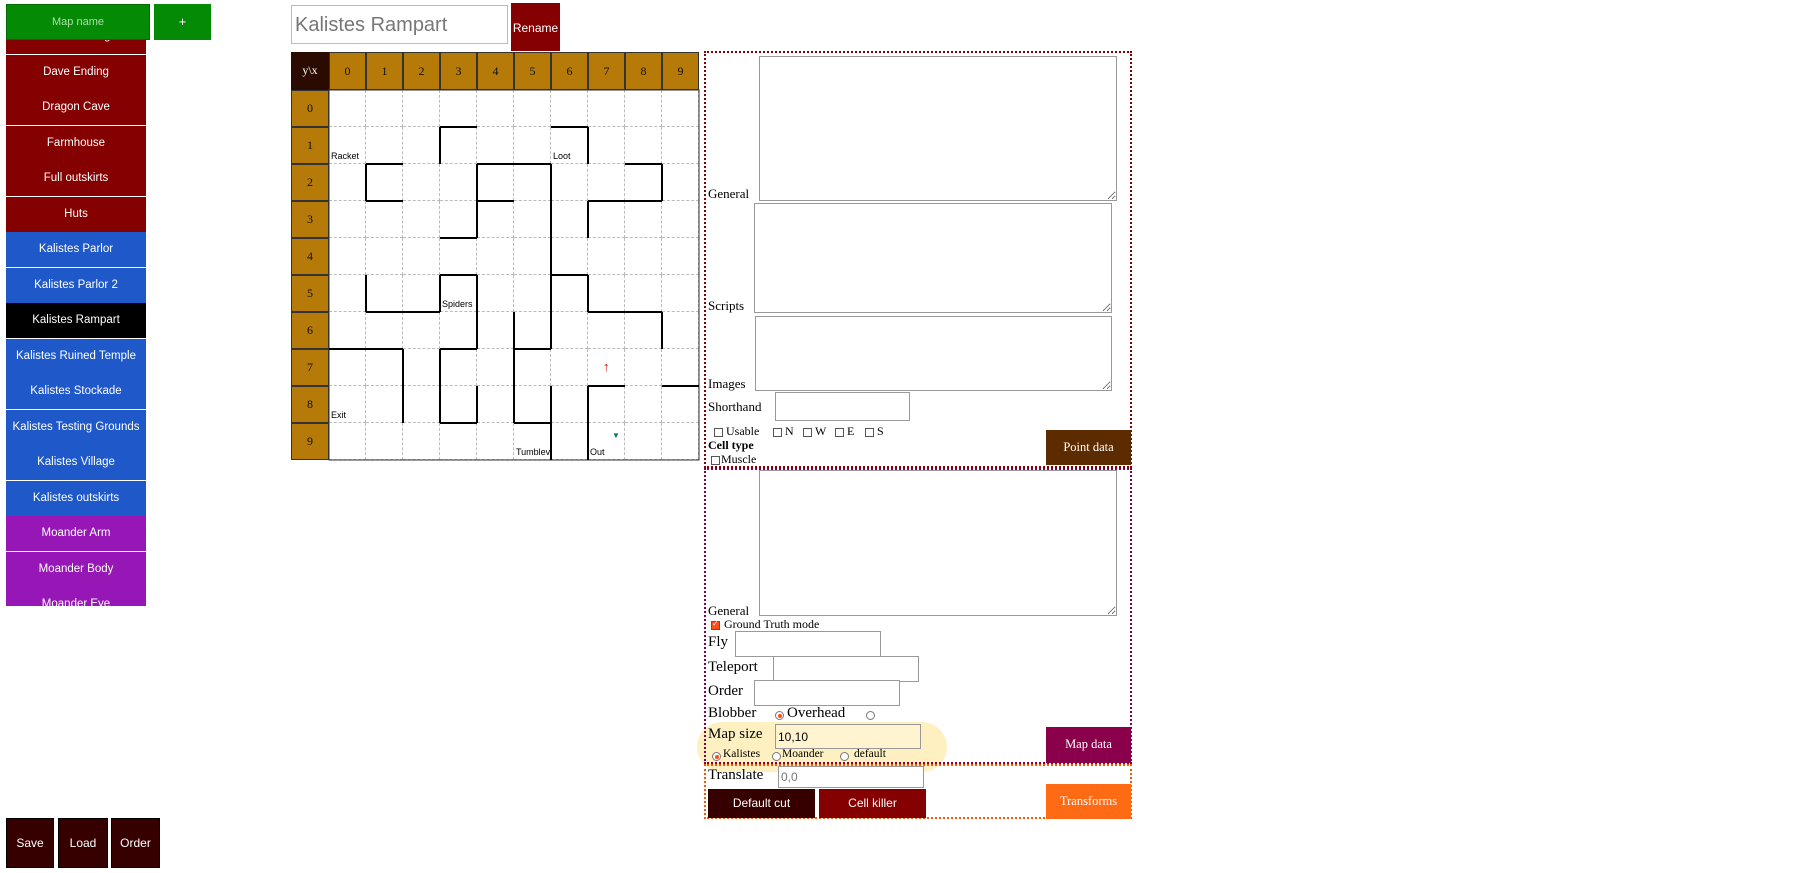 This screenshot has height=873, width=1807. Describe the element at coordinates (1088, 801) in the screenshot. I see `transforms-button: Transforms` at that location.